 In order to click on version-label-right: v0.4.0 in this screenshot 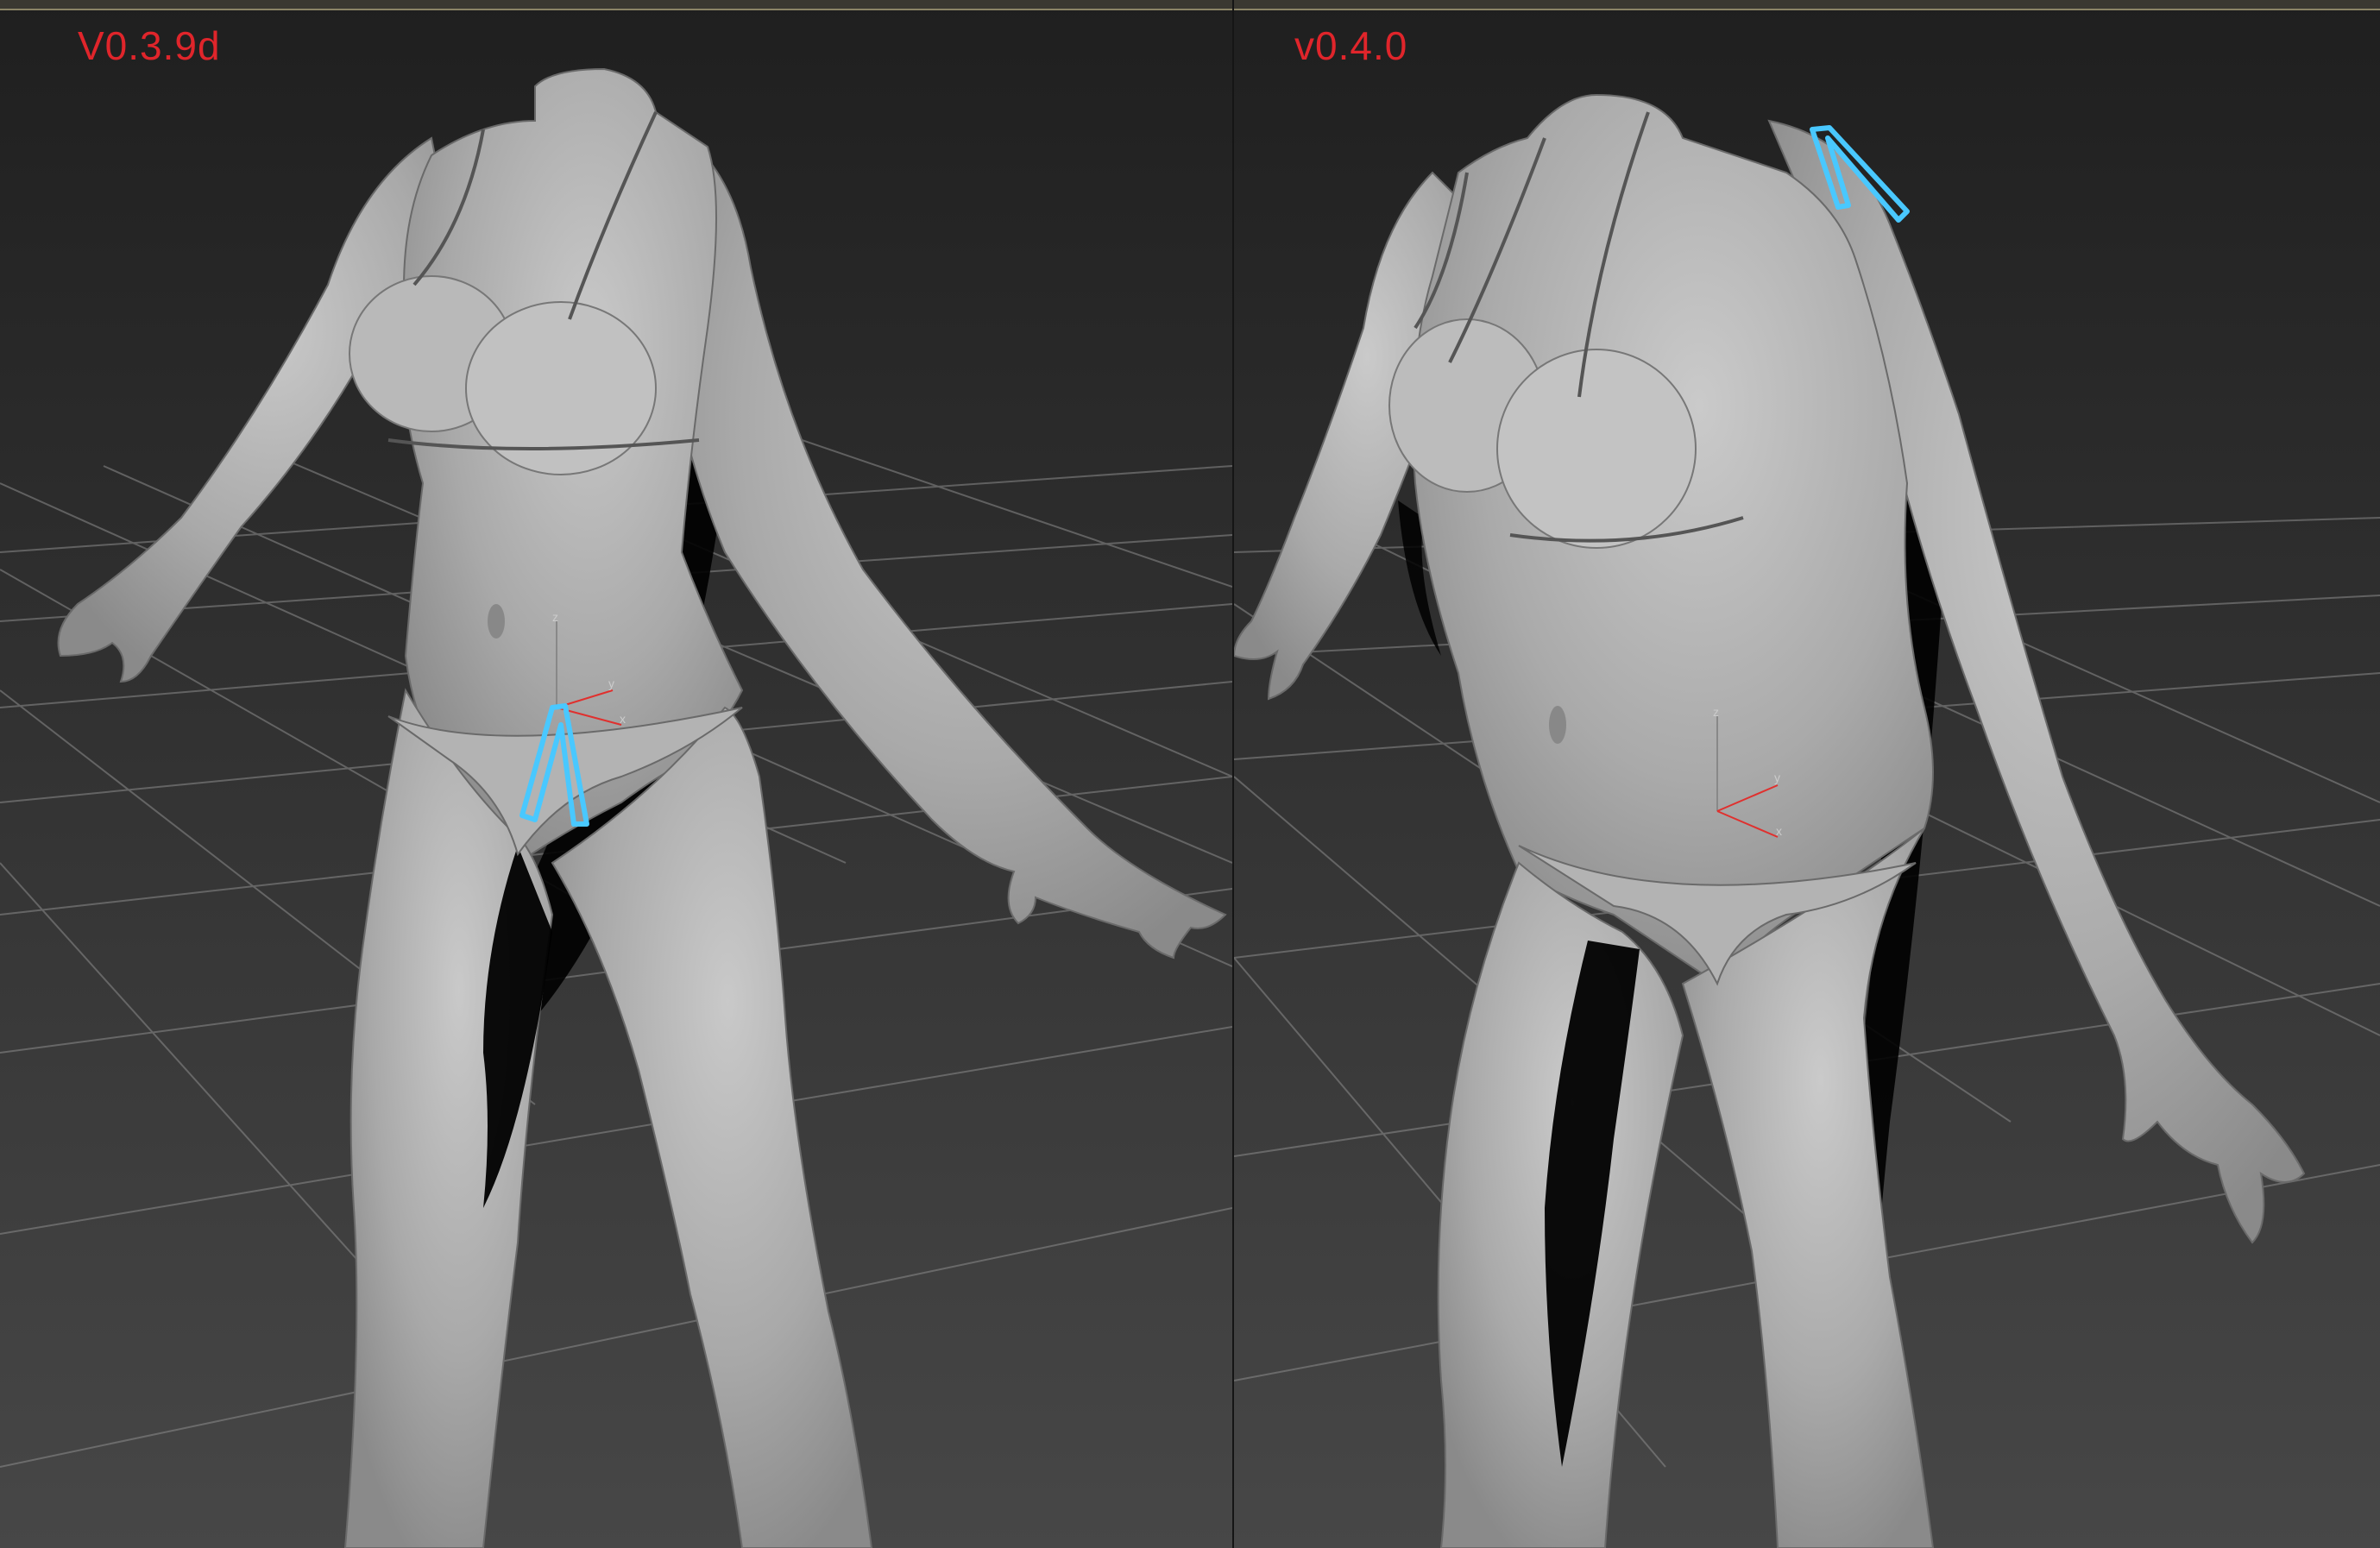, I will do `click(1351, 45)`.